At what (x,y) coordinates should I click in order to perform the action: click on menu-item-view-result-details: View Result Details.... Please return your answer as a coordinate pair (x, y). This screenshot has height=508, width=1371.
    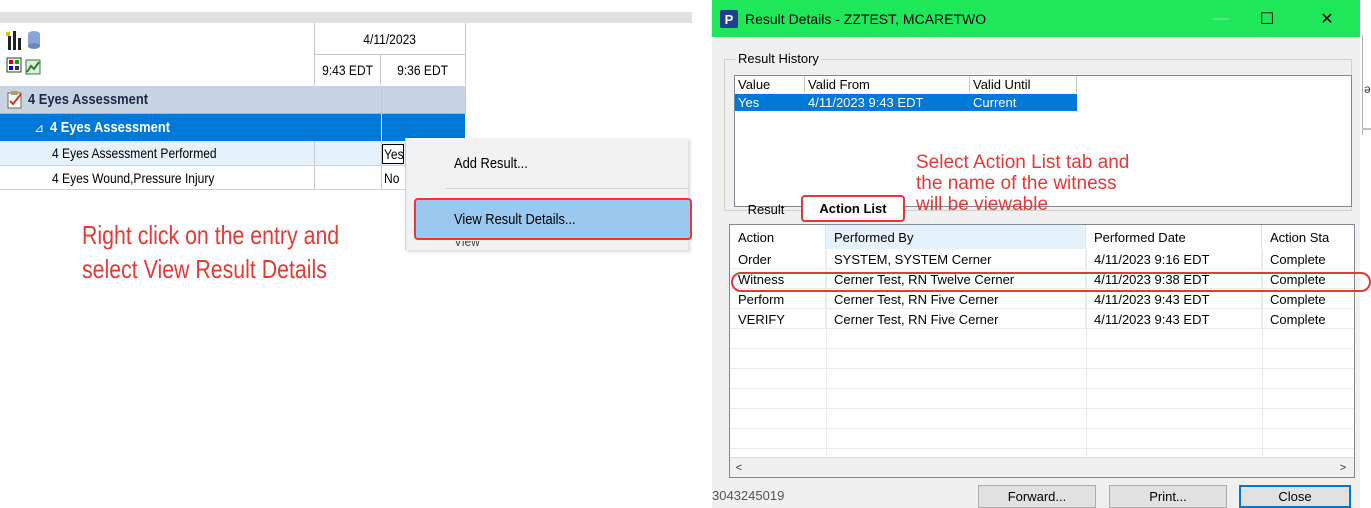
    Looking at the image, I should click on (547, 219).